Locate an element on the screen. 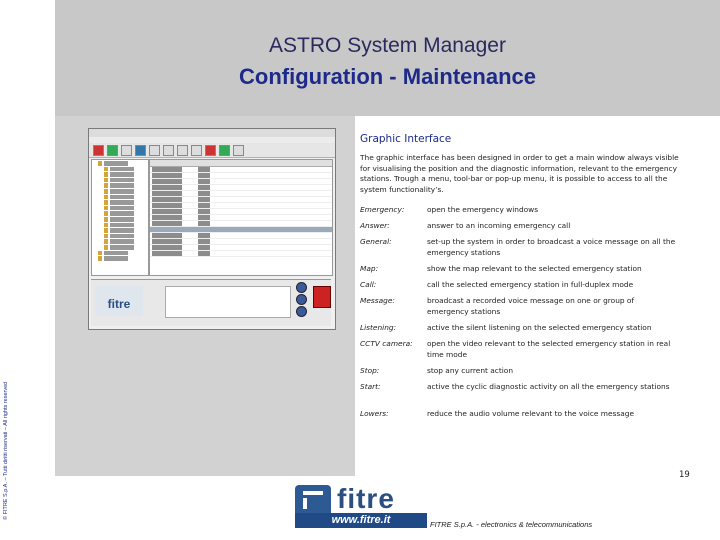  screenshot-logo: fitre is located at coordinates (119, 301).